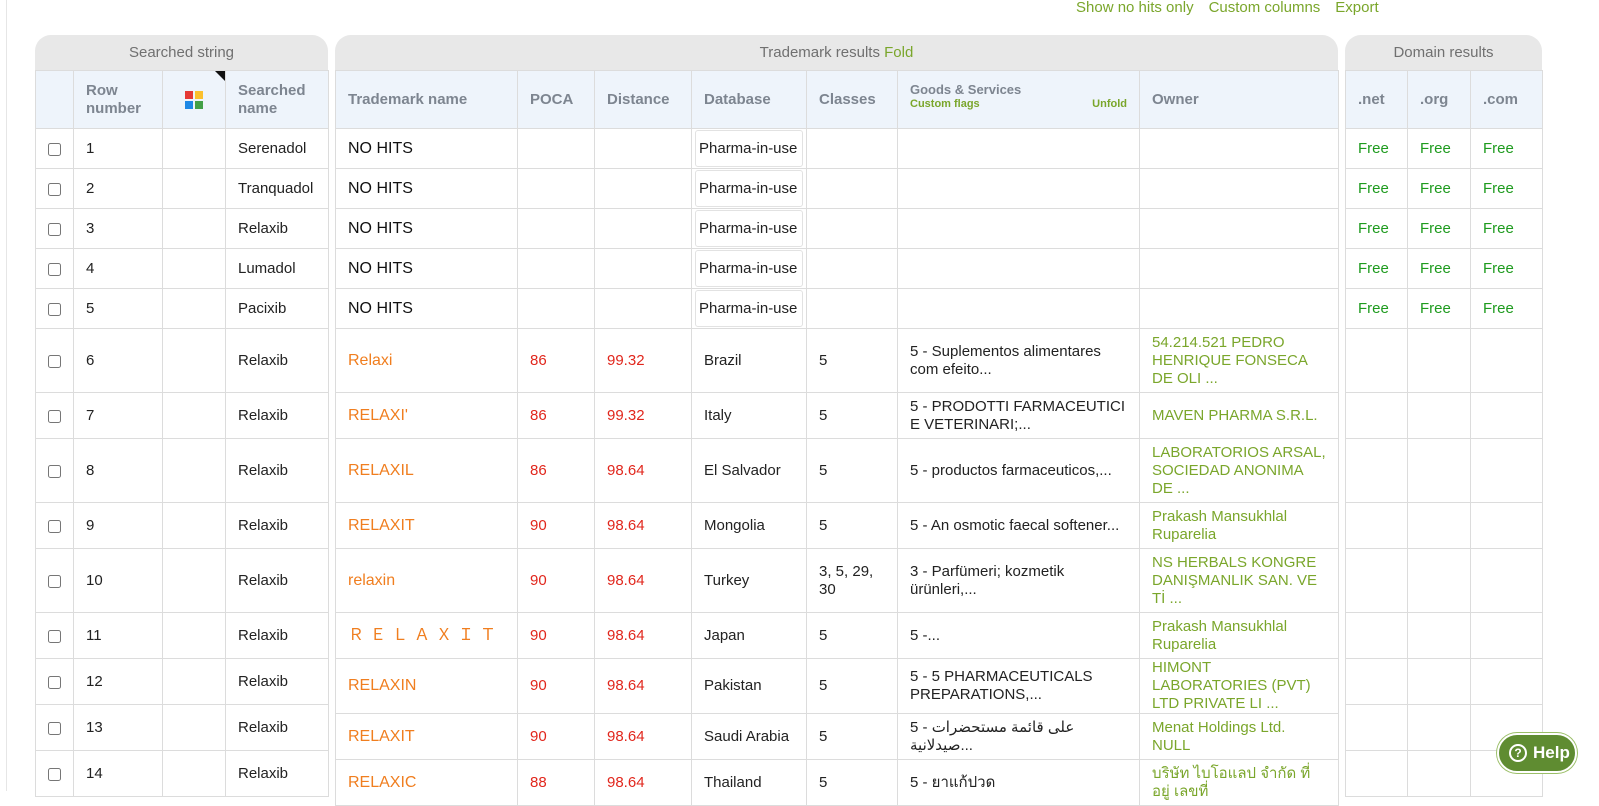 Image resolution: width=1599 pixels, height=806 pixels. I want to click on poca-header: POCA, so click(556, 100).